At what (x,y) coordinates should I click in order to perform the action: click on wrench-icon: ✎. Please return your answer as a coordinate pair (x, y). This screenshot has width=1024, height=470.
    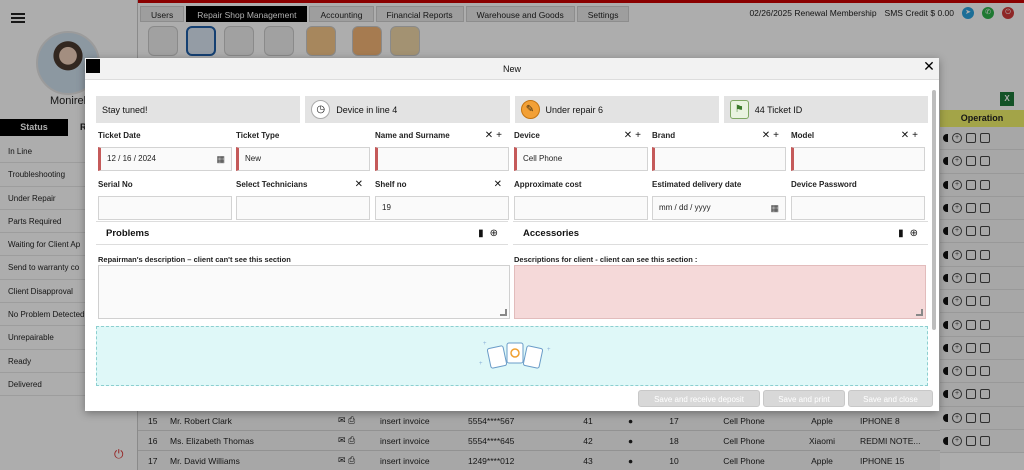
    Looking at the image, I should click on (530, 109).